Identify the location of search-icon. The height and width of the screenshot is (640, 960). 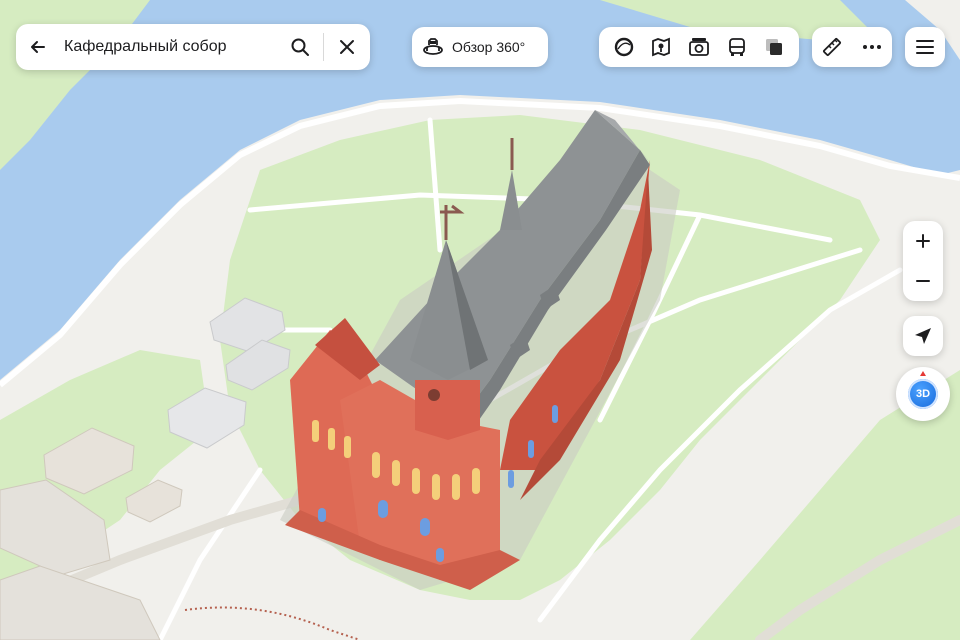
(300, 47).